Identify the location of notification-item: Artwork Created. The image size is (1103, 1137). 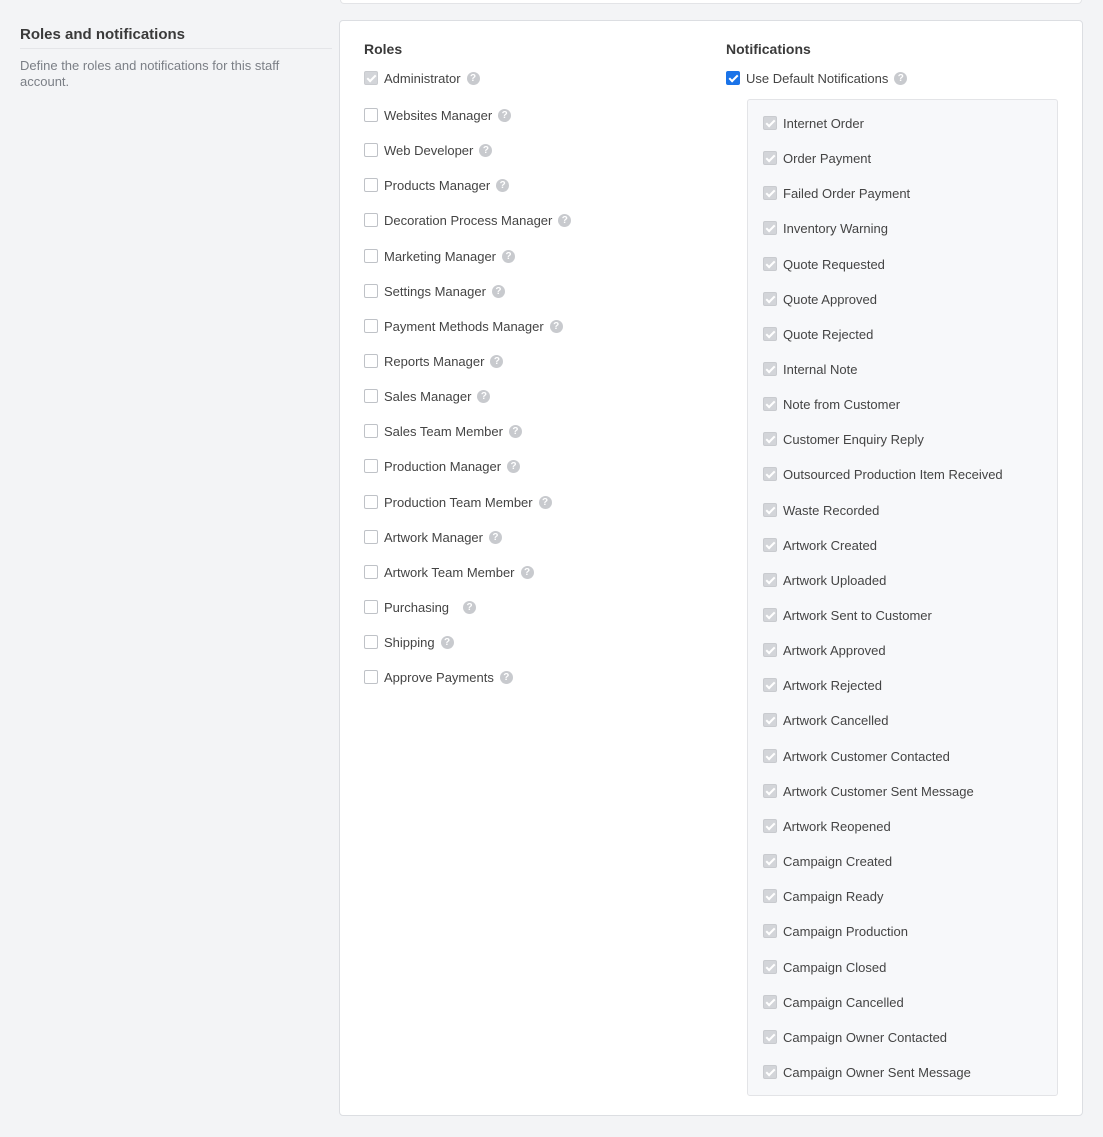
(820, 545).